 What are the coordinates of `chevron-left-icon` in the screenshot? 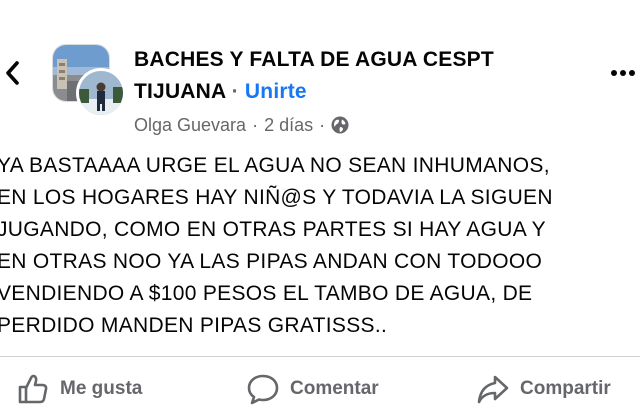 It's located at (12, 73).